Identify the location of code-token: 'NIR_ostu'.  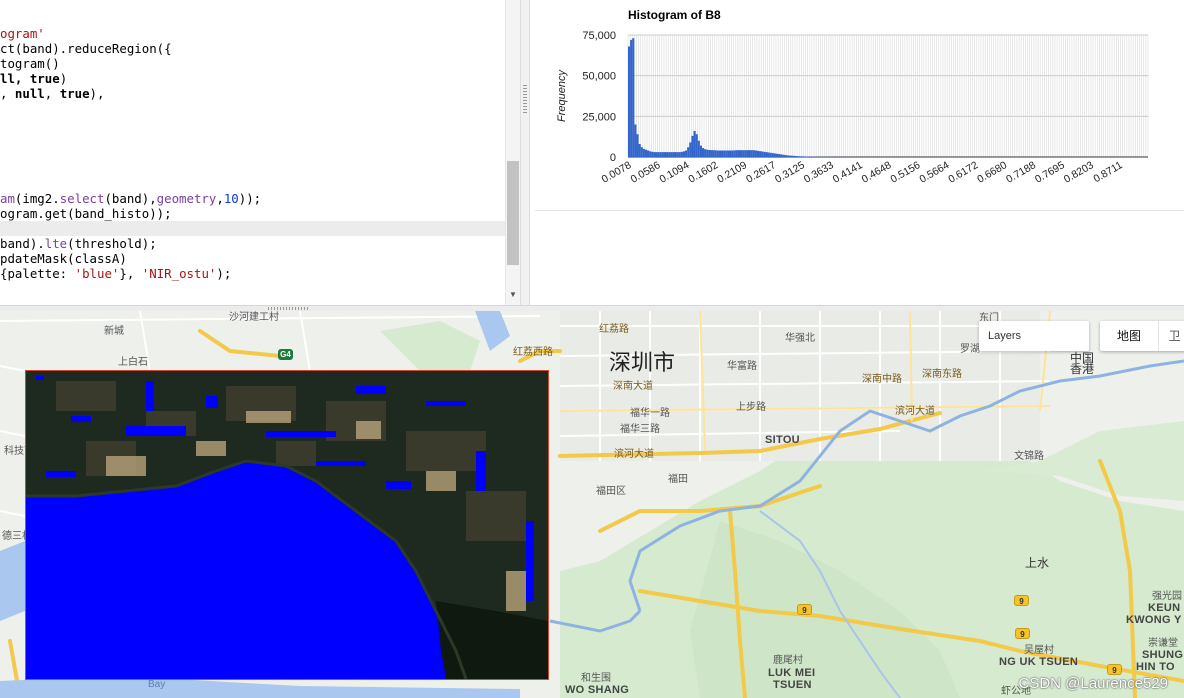
(179, 273).